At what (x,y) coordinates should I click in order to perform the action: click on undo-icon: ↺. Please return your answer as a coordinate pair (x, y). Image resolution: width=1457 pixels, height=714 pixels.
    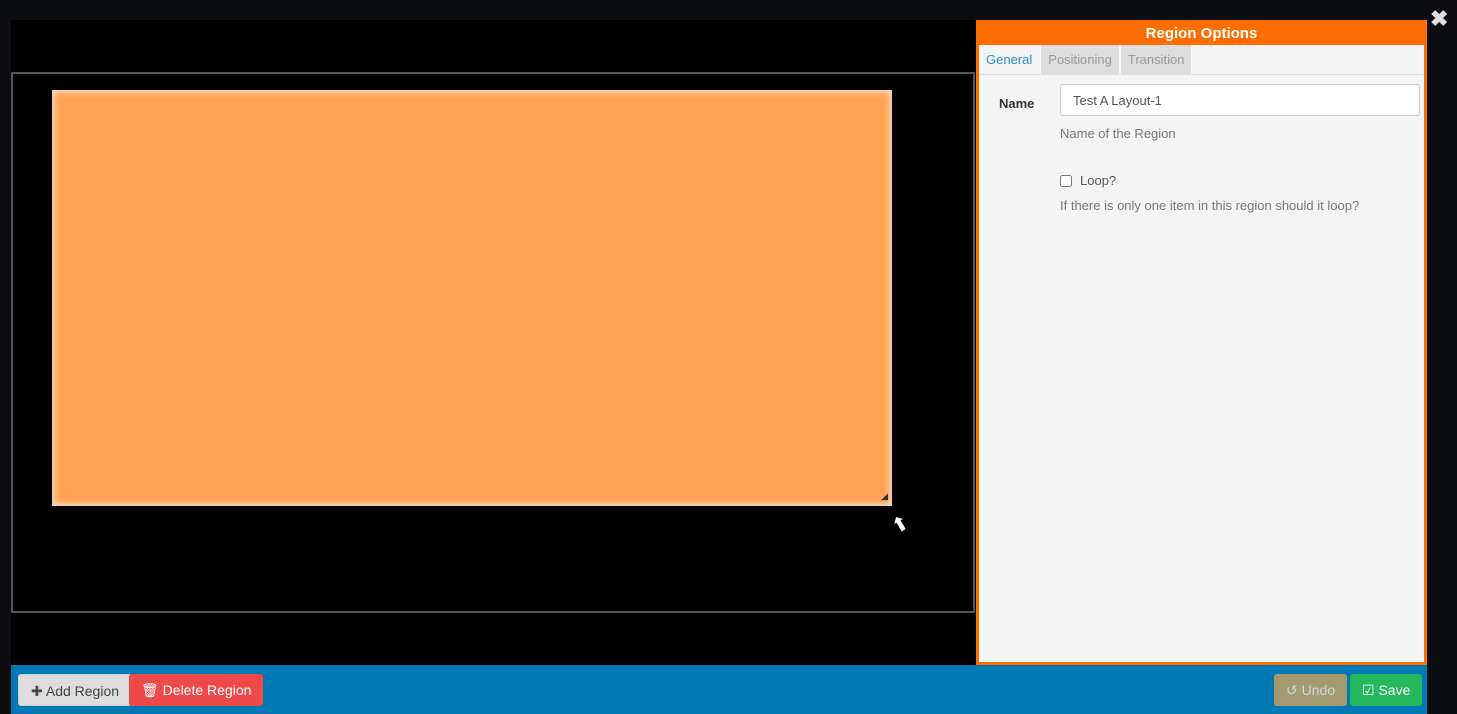
    Looking at the image, I should click on (1292, 690).